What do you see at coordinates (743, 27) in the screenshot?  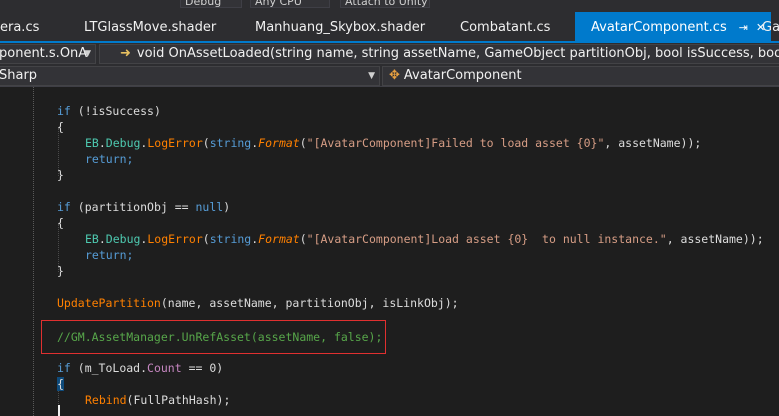 I see `pin-icon: ⇥` at bounding box center [743, 27].